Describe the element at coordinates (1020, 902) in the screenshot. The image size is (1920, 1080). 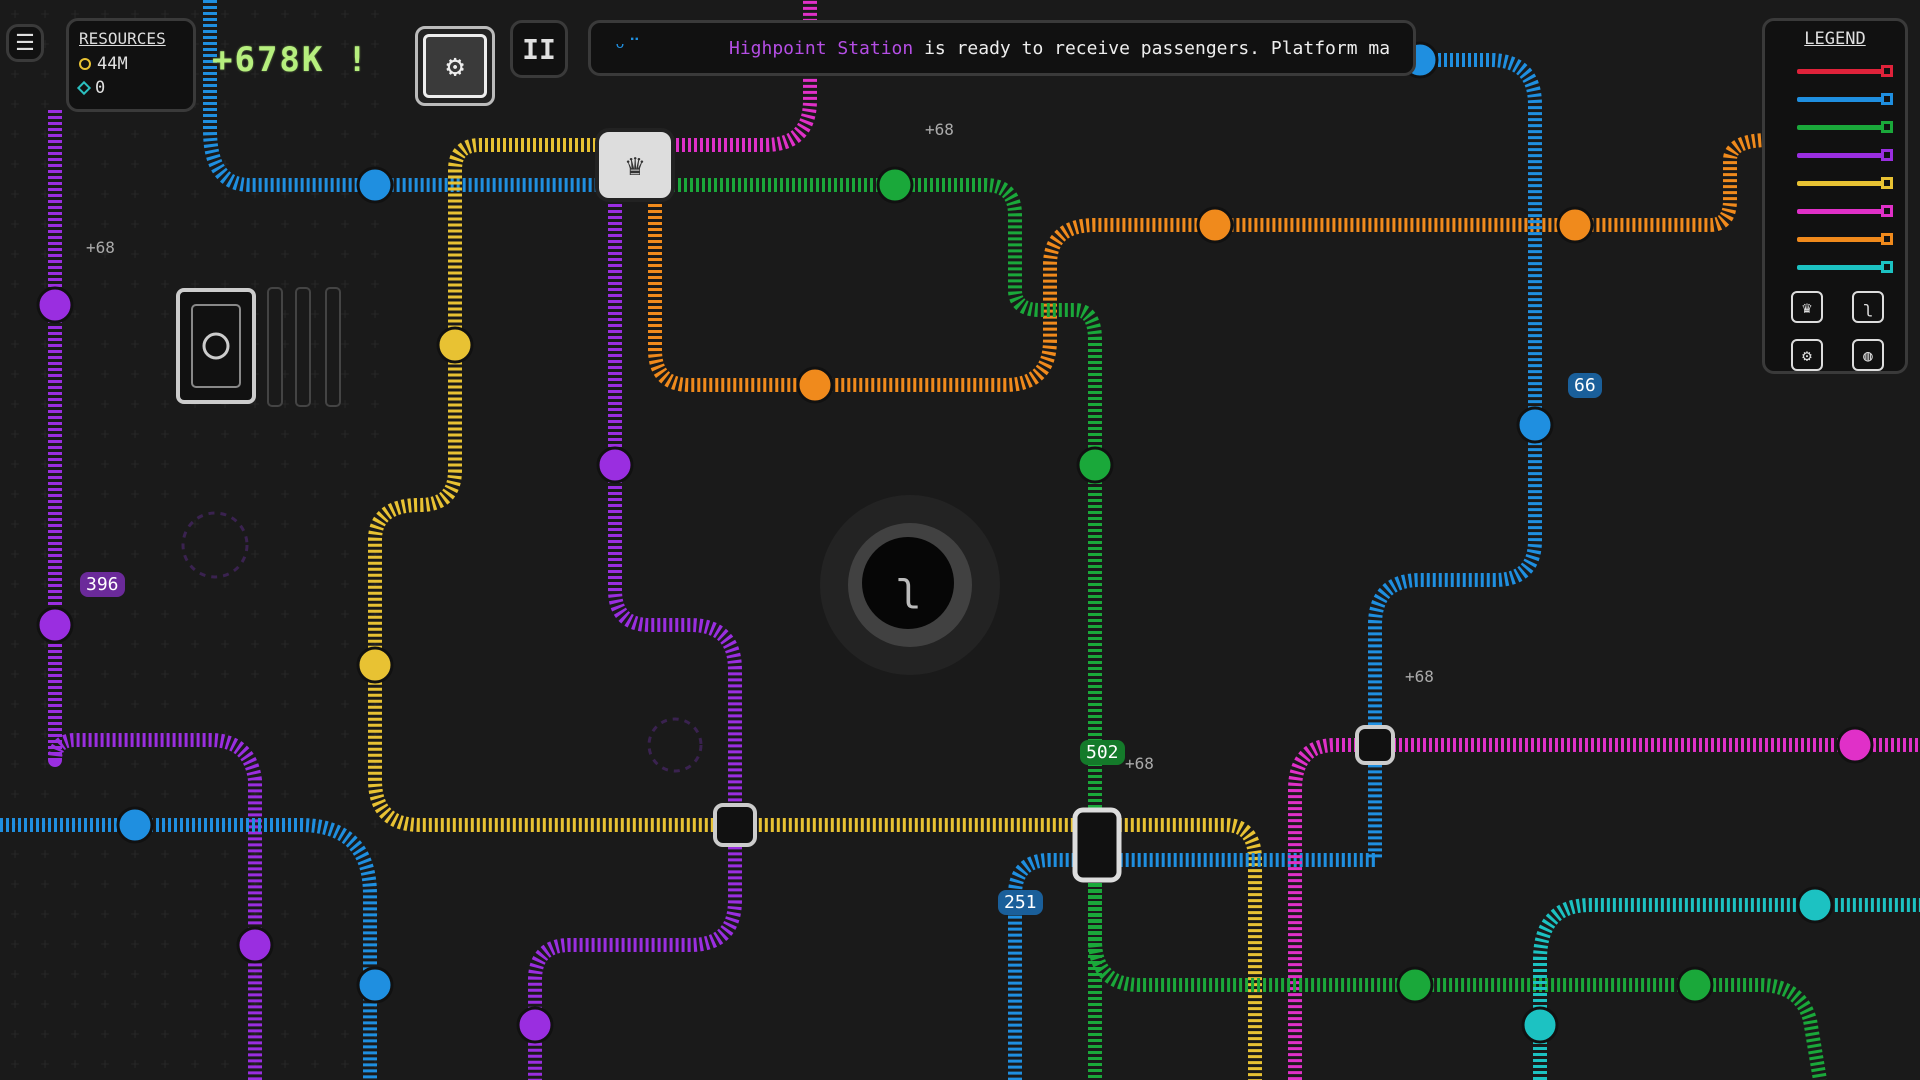
I see `passenger-count: 251` at that location.